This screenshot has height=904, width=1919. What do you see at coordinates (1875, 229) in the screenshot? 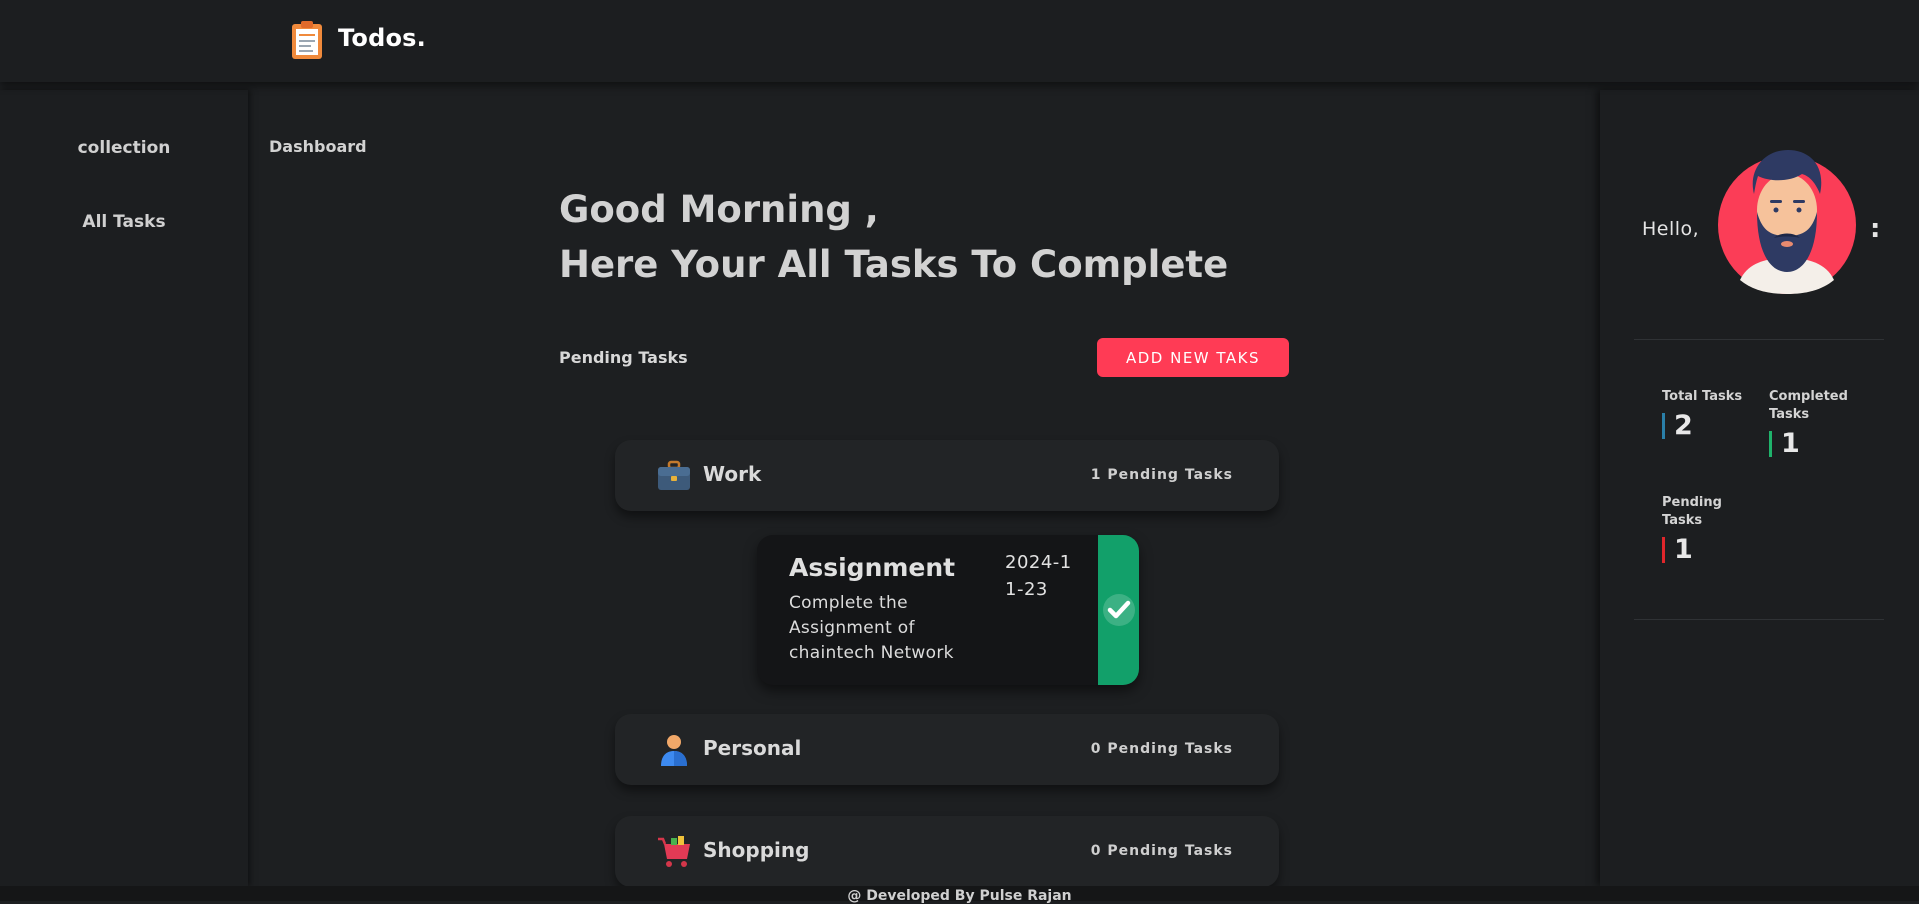
I see `more-options-icon: :` at bounding box center [1875, 229].